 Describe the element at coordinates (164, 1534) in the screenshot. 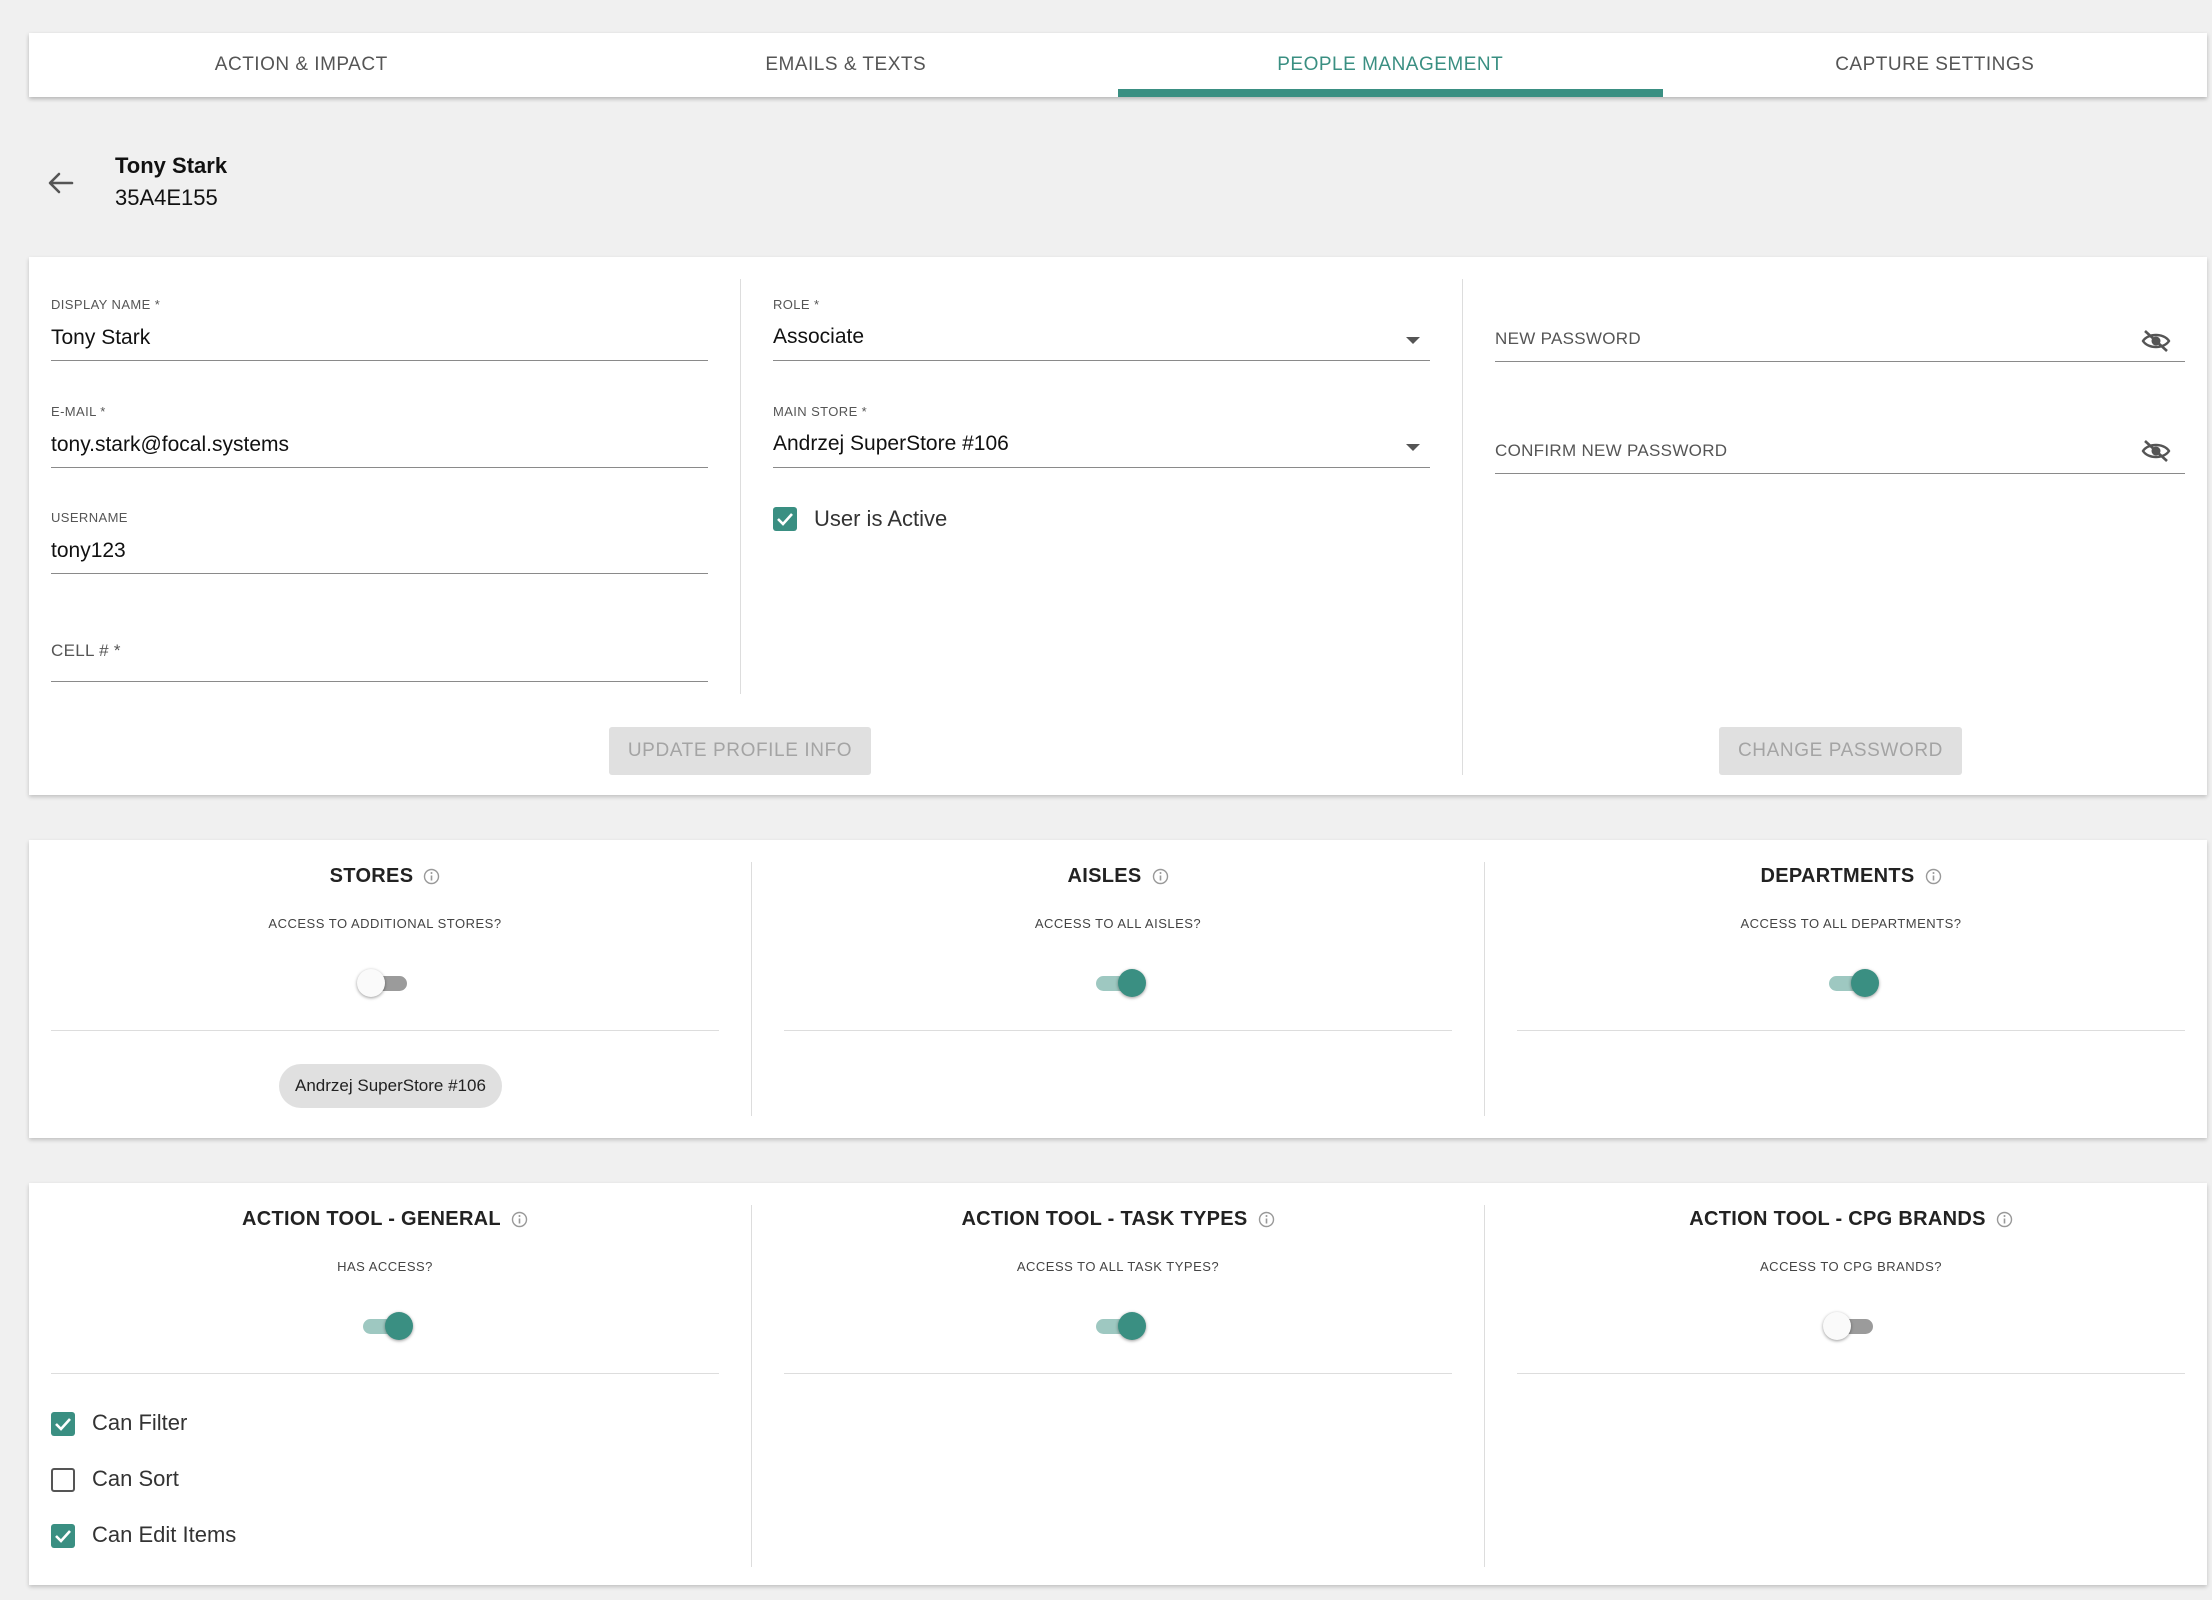

I see `can-edit-items-label: Can Edit Items` at that location.